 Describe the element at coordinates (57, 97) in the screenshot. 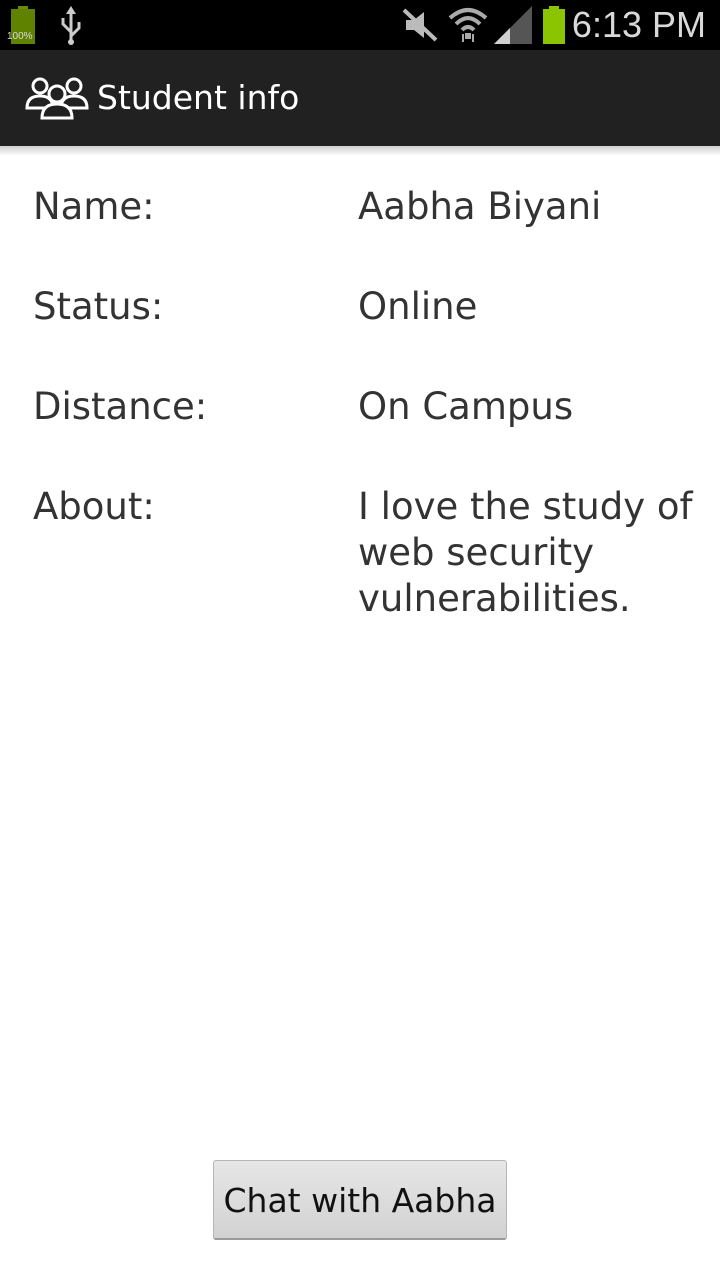

I see `group-icon` at that location.